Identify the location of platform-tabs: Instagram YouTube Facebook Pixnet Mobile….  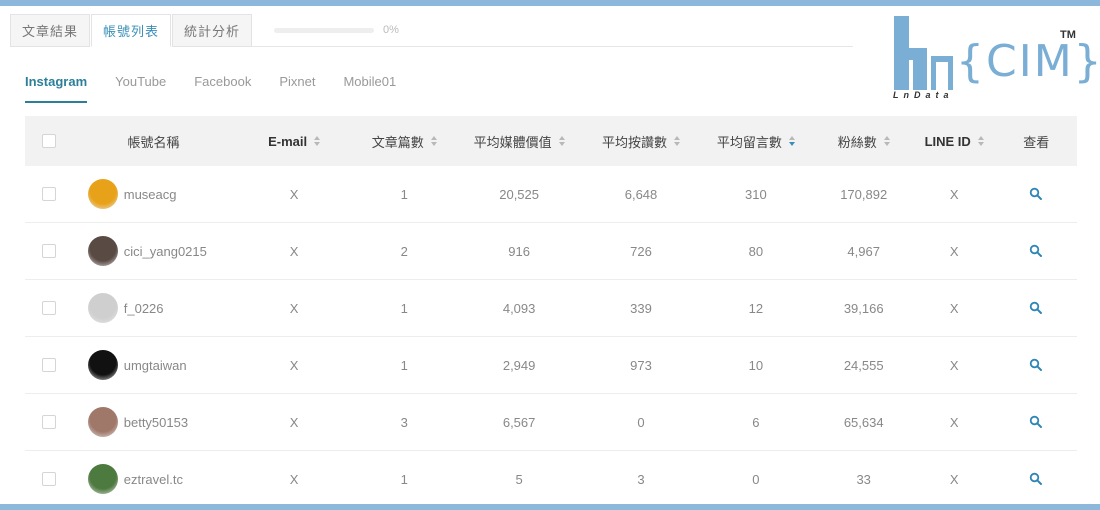
(224, 88).